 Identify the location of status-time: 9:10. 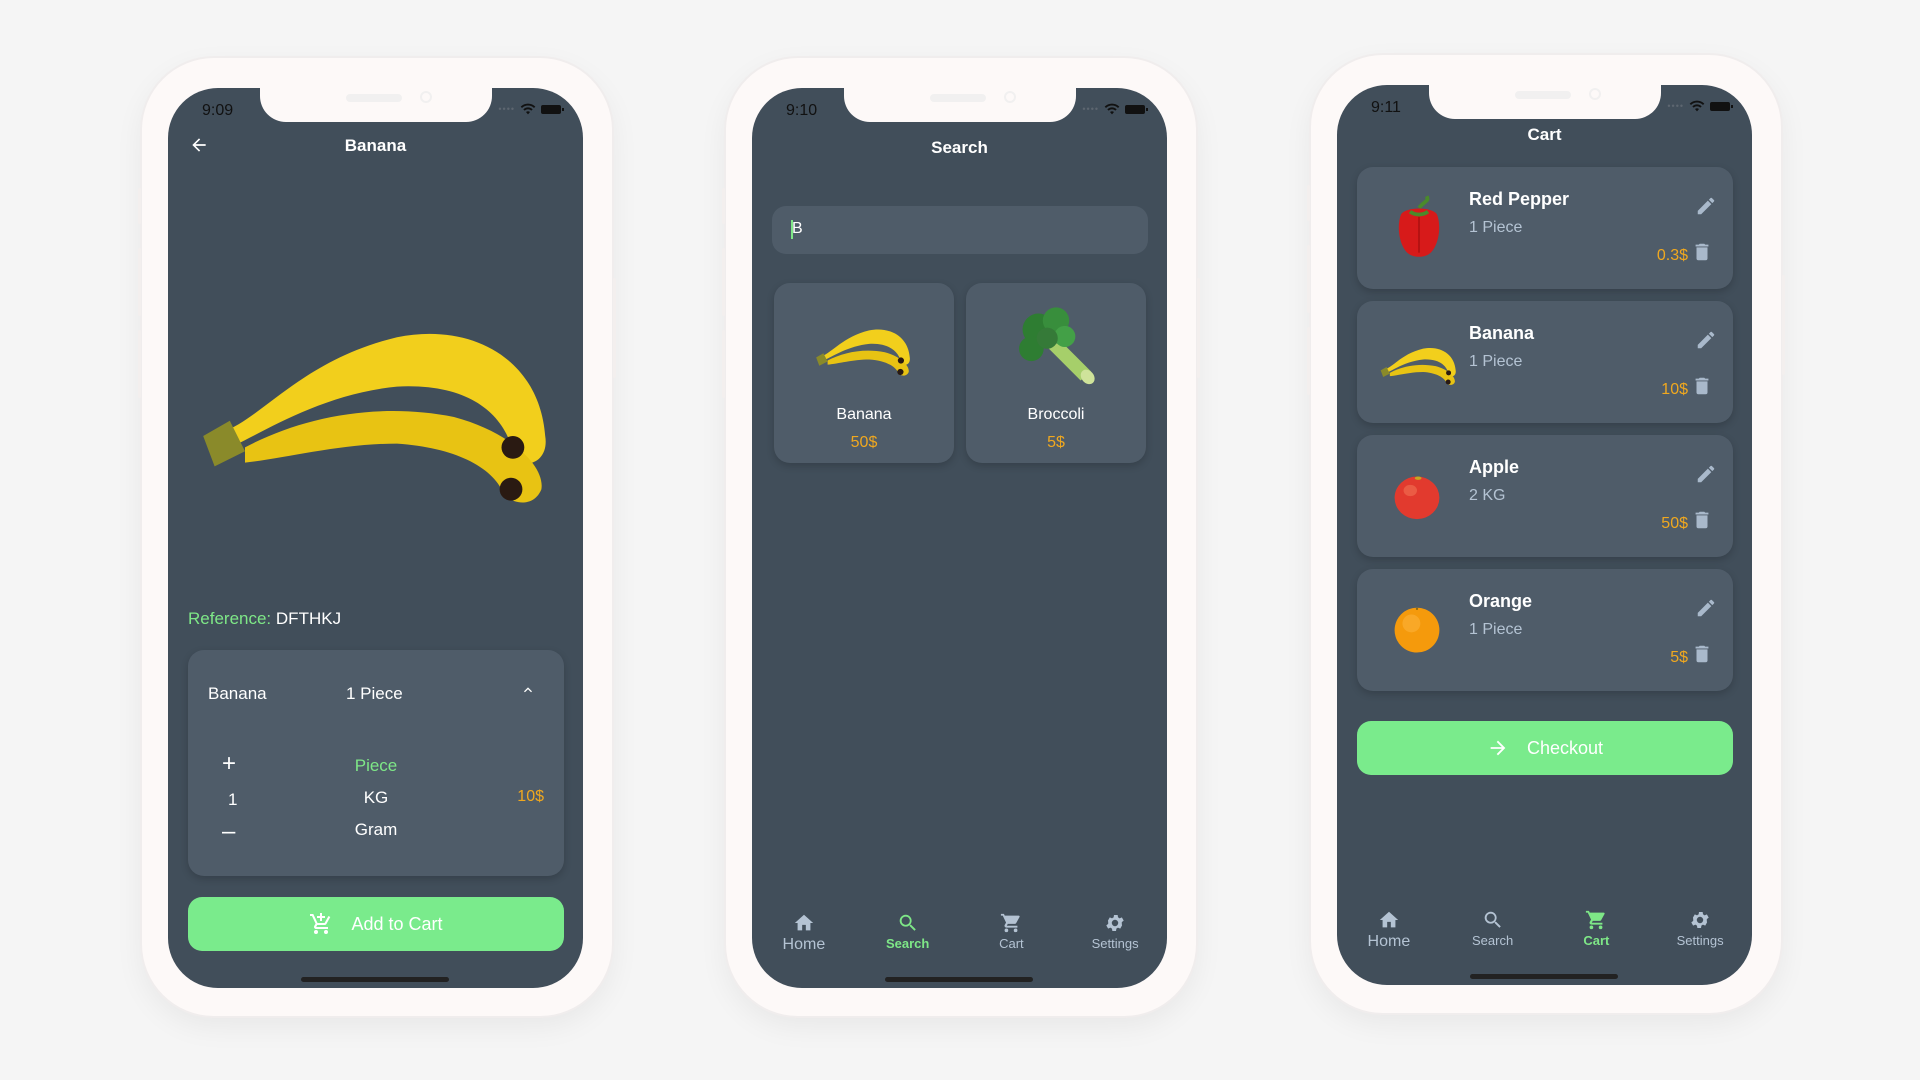
(802, 110).